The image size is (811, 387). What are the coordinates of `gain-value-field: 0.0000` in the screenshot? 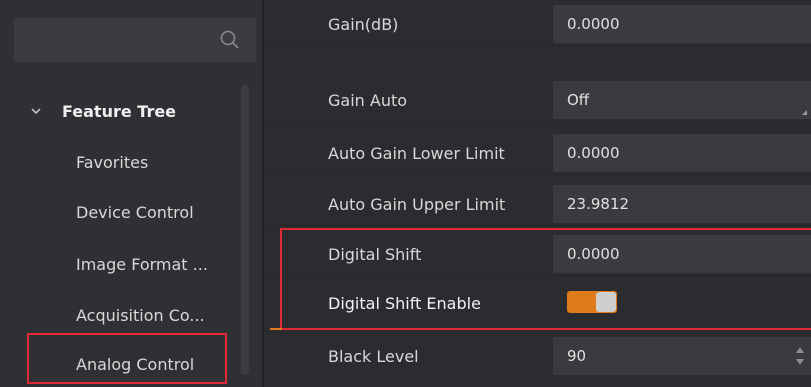 It's located at (682, 24).